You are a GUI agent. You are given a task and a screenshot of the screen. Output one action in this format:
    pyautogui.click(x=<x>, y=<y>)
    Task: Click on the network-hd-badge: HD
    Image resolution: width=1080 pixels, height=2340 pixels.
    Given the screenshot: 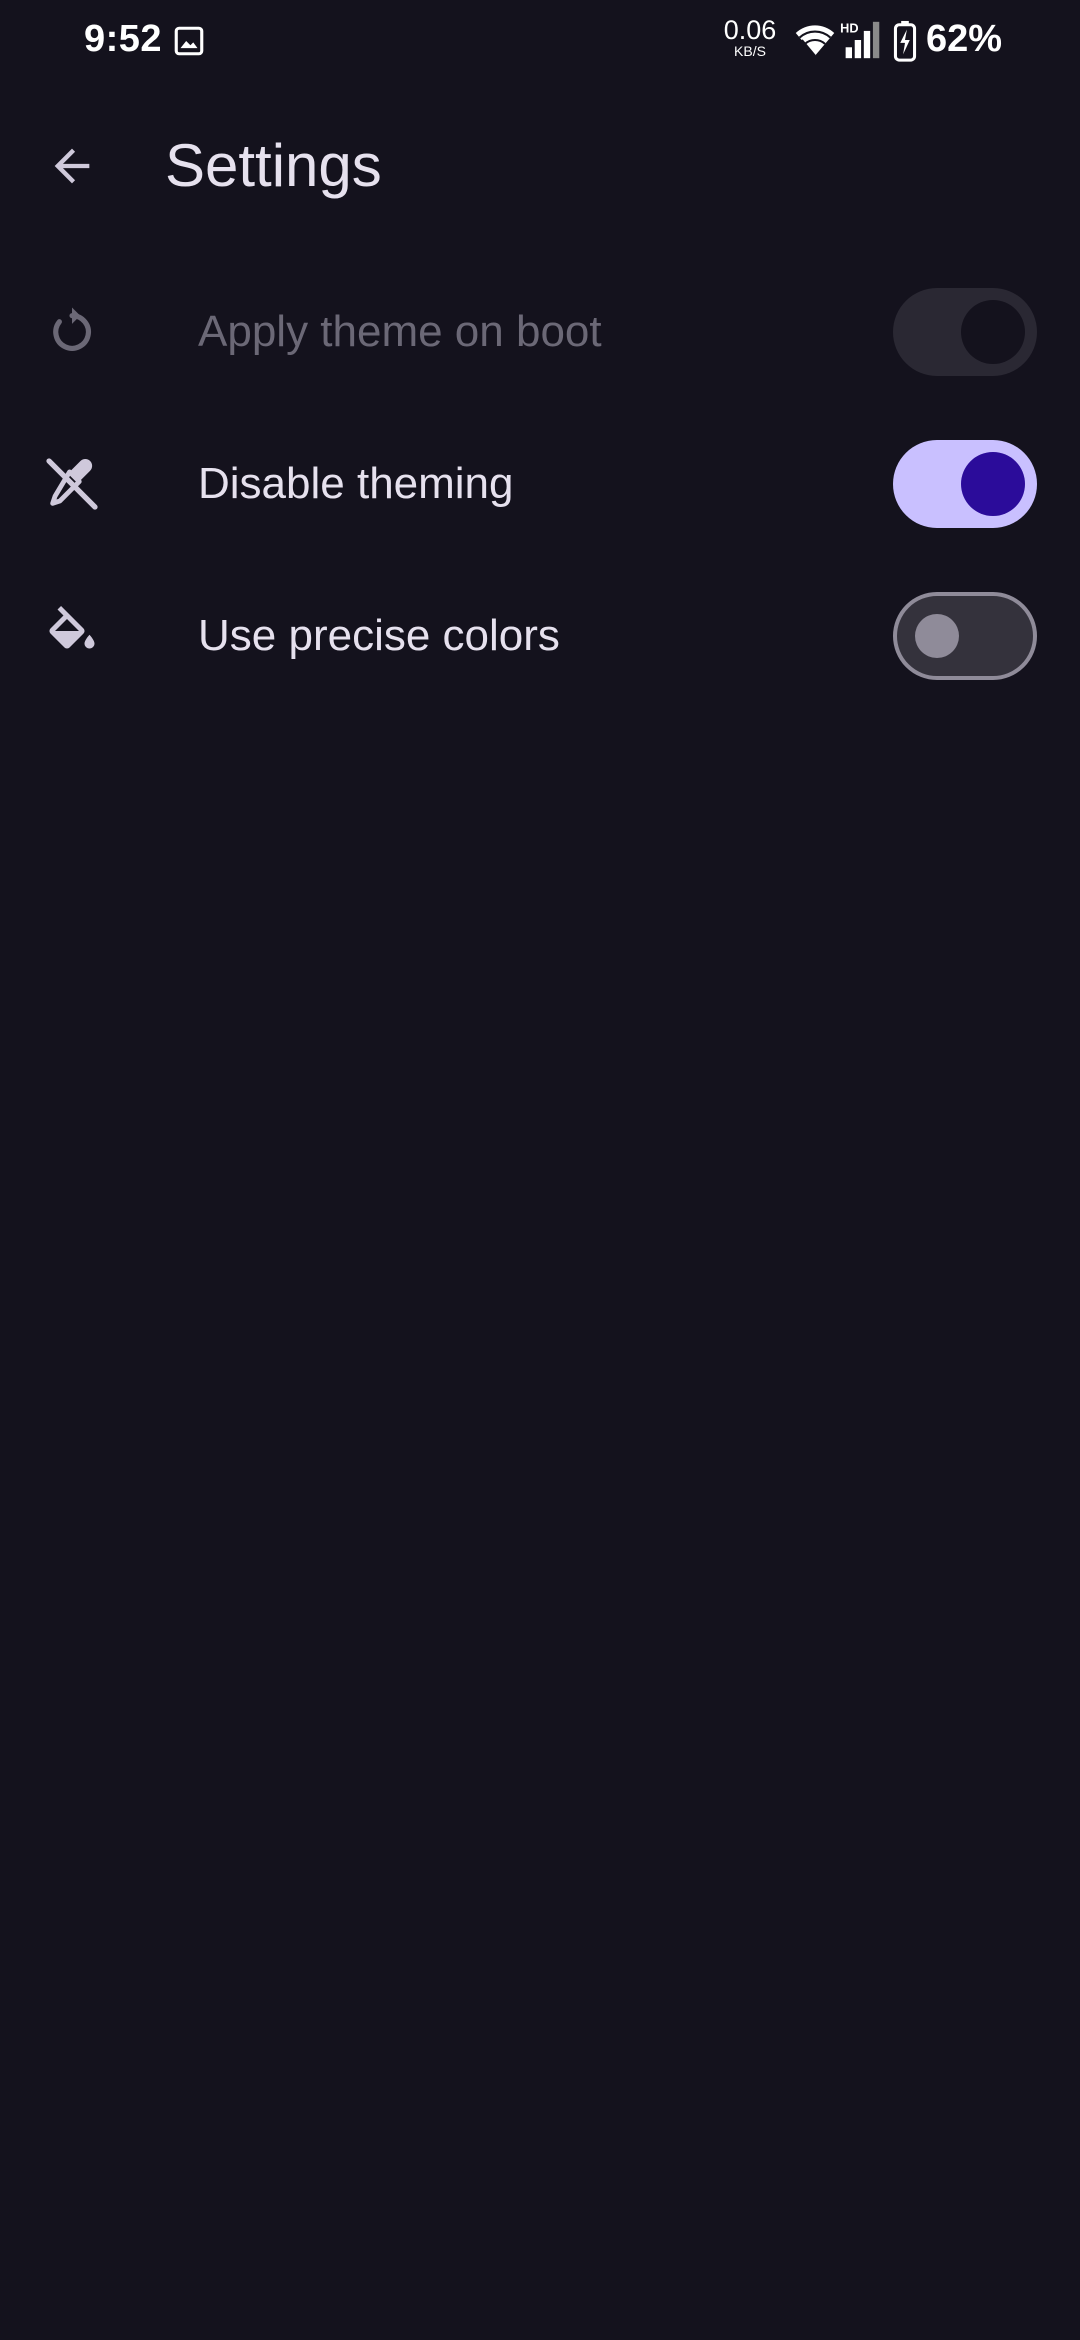 What is the action you would take?
    pyautogui.click(x=849, y=28)
    